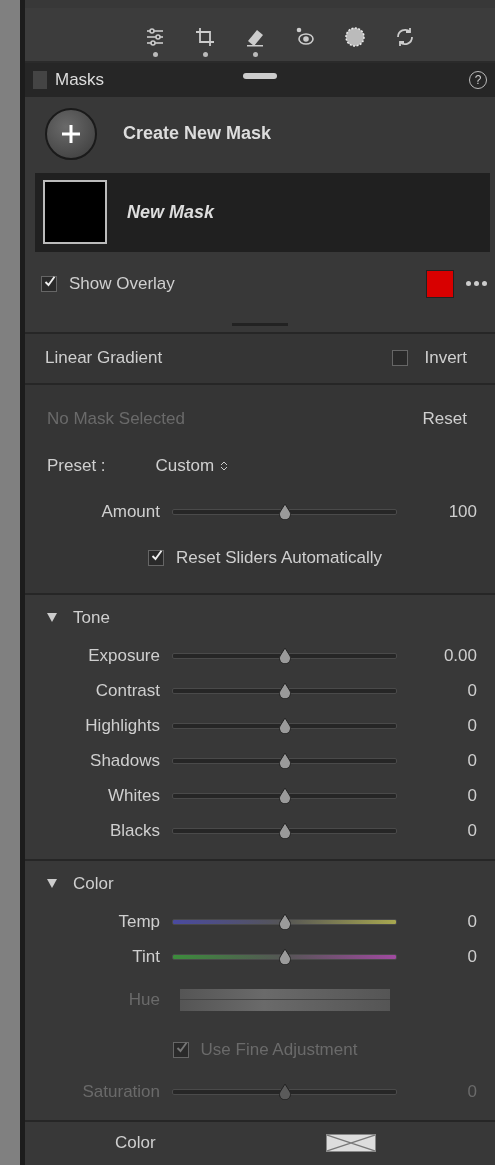 Image resolution: width=495 pixels, height=1165 pixels. Describe the element at coordinates (125, 761) in the screenshot. I see `slider-label: Shadows` at that location.